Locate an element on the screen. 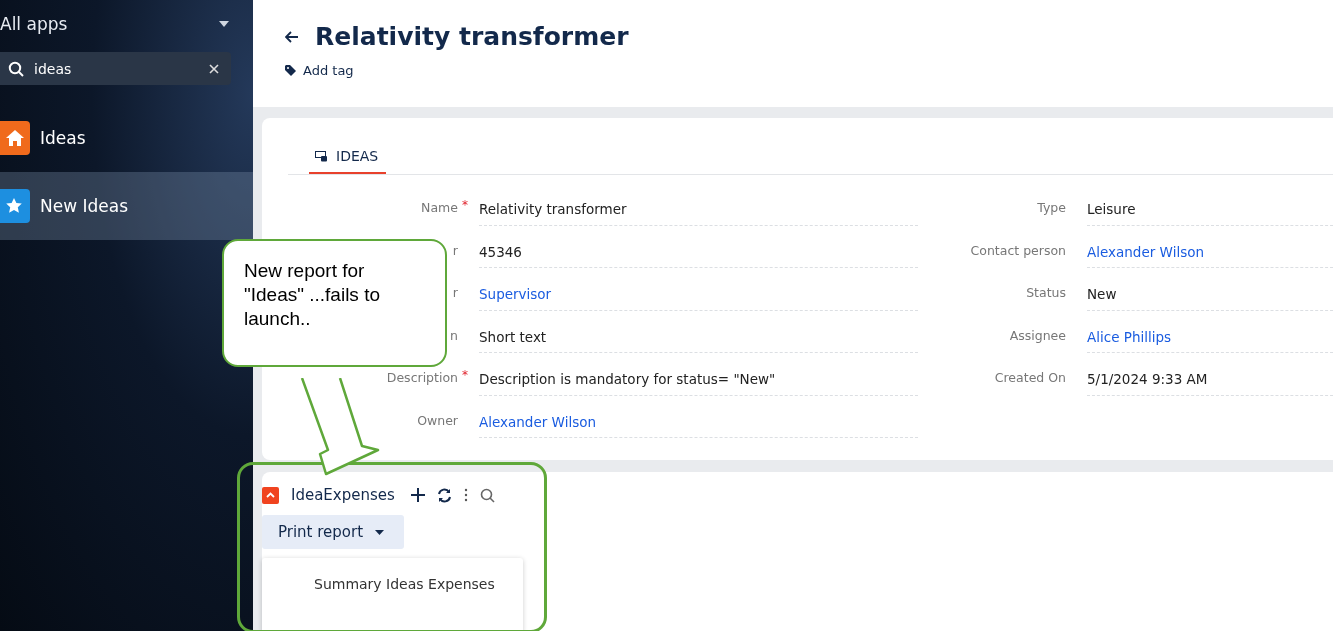 The image size is (1333, 631). page-title: Relativity transformer is located at coordinates (472, 36).